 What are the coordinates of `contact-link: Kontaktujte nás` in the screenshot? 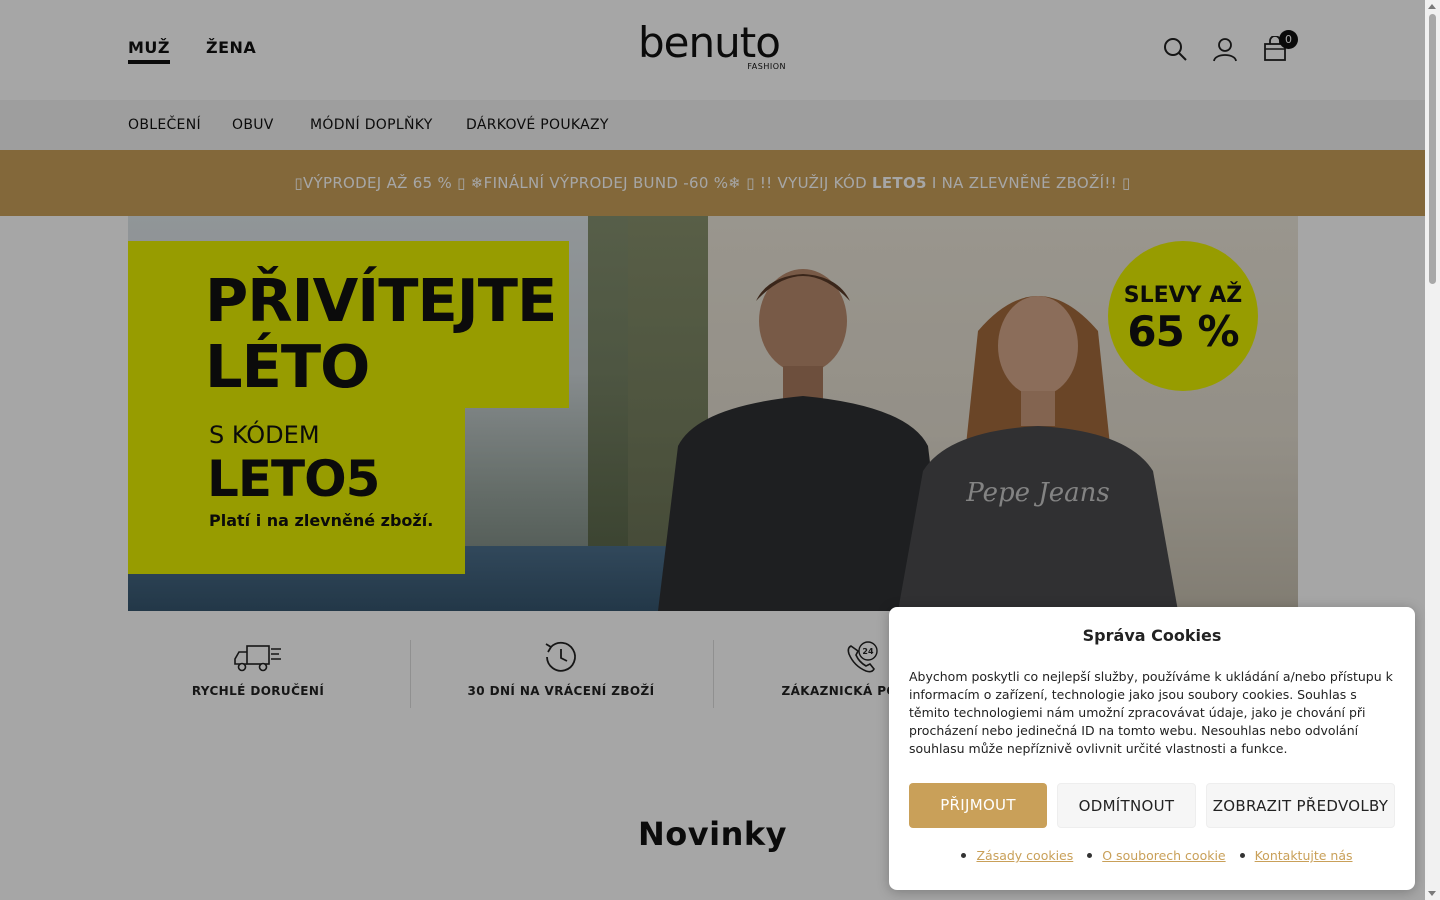 It's located at (1304, 855).